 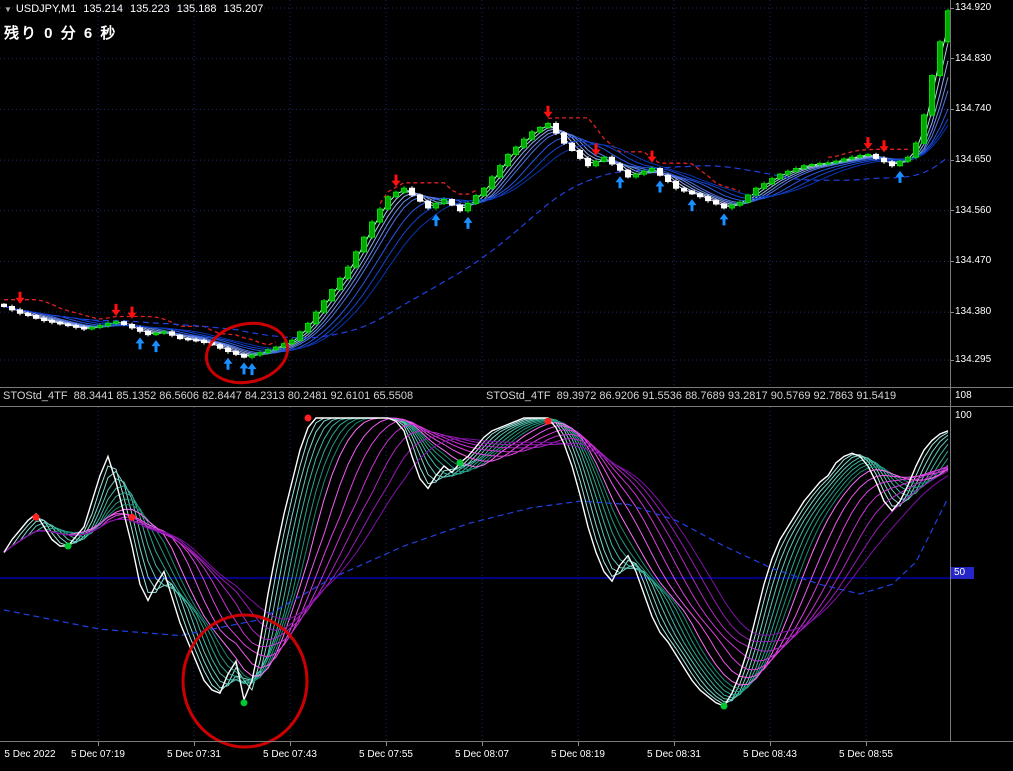 What do you see at coordinates (61, 33) in the screenshot?
I see `candle-countdown-timer: 残り 0 分 6 秒` at bounding box center [61, 33].